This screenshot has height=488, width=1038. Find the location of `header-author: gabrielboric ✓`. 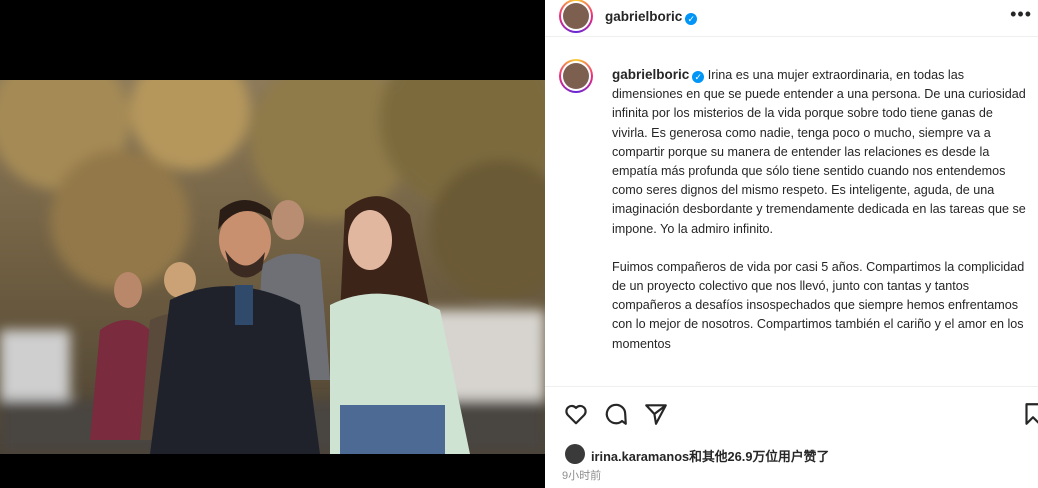

header-author: gabrielboric ✓ is located at coordinates (651, 17).